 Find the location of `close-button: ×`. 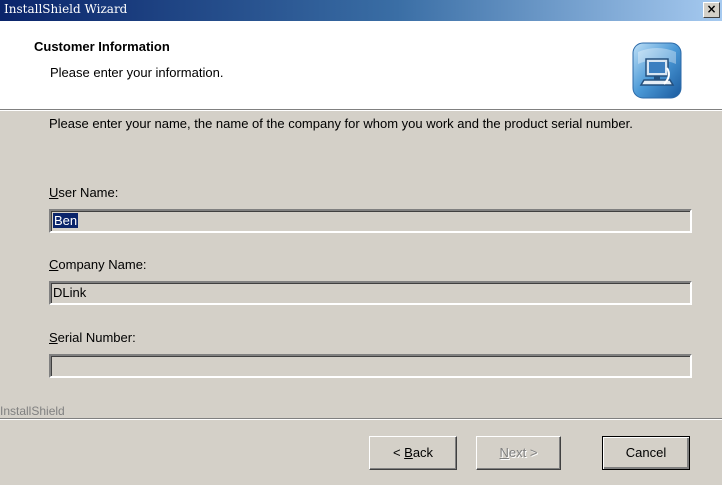

close-button: × is located at coordinates (711, 10).